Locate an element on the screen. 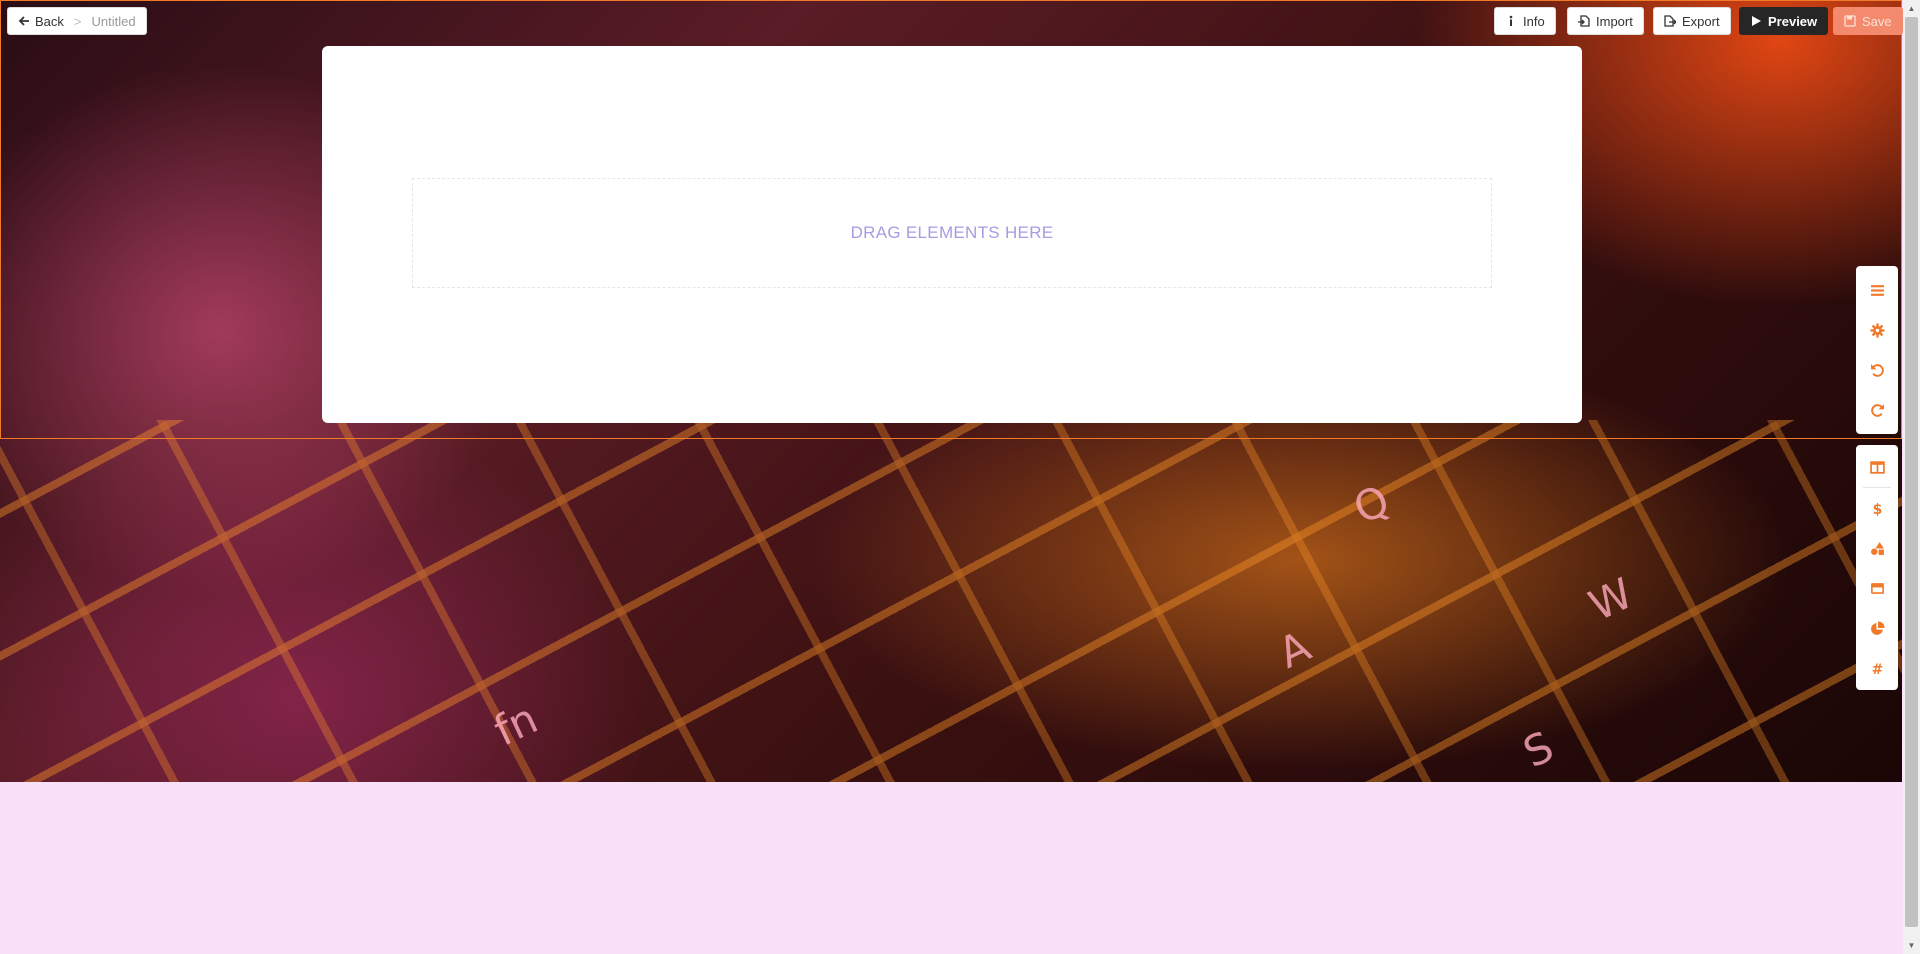 This screenshot has height=954, width=1920. undo-button is located at coordinates (1877, 370).